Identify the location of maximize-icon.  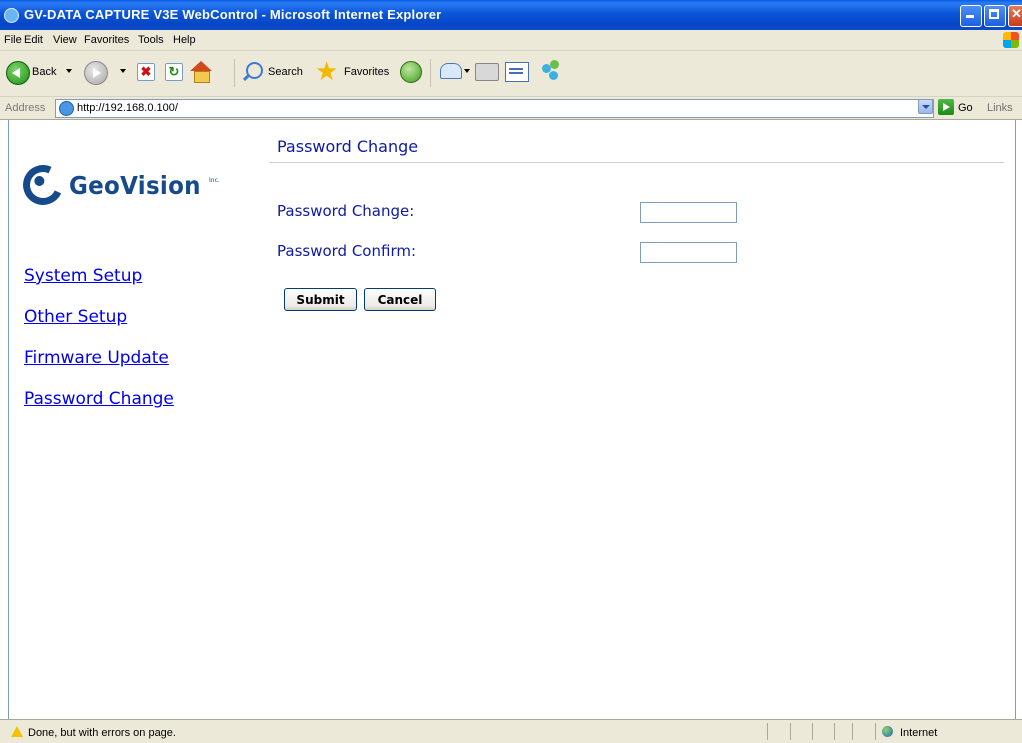
(994, 14).